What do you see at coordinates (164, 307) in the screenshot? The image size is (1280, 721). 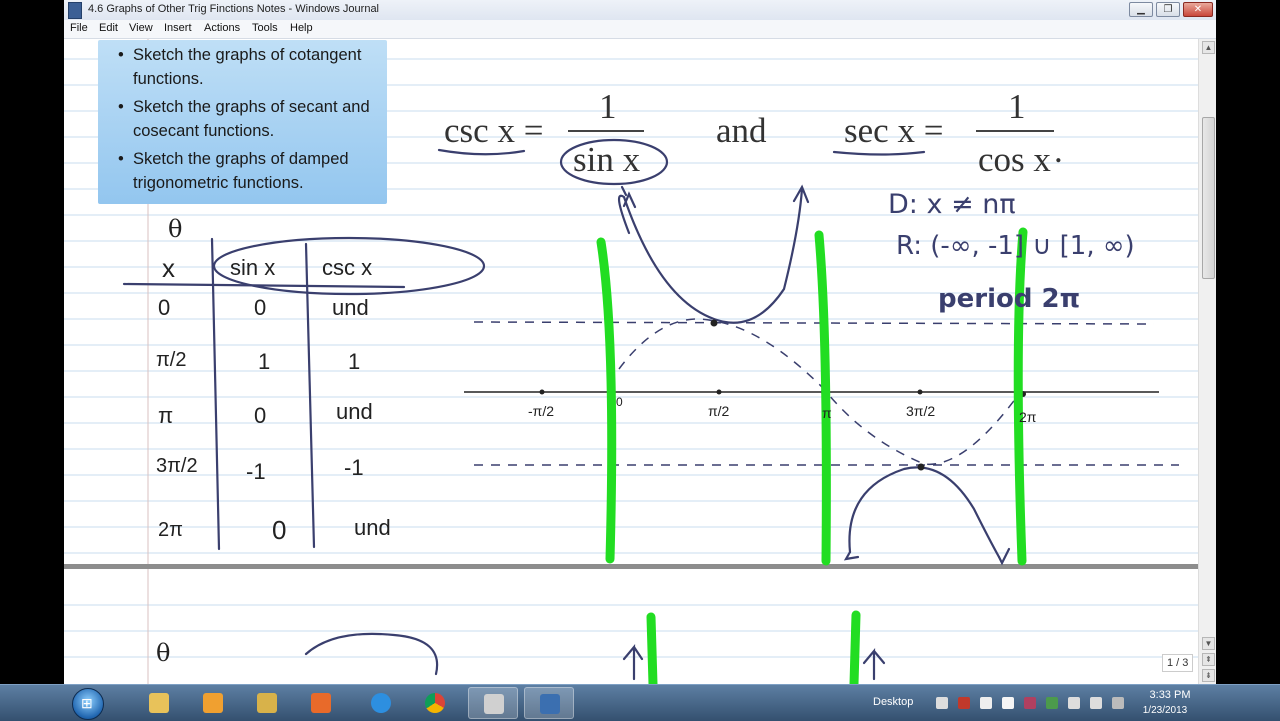 I see `table-row-x: 0` at bounding box center [164, 307].